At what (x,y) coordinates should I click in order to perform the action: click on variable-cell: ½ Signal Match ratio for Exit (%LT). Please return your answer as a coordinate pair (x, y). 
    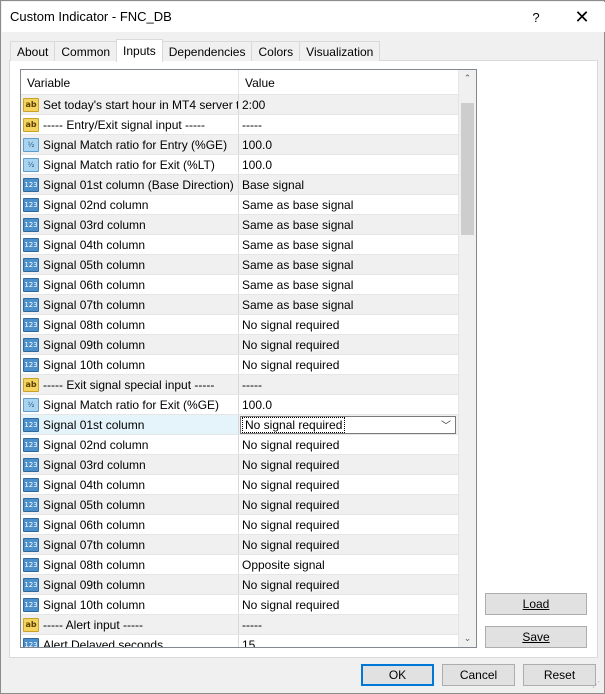
    Looking at the image, I should click on (130, 164).